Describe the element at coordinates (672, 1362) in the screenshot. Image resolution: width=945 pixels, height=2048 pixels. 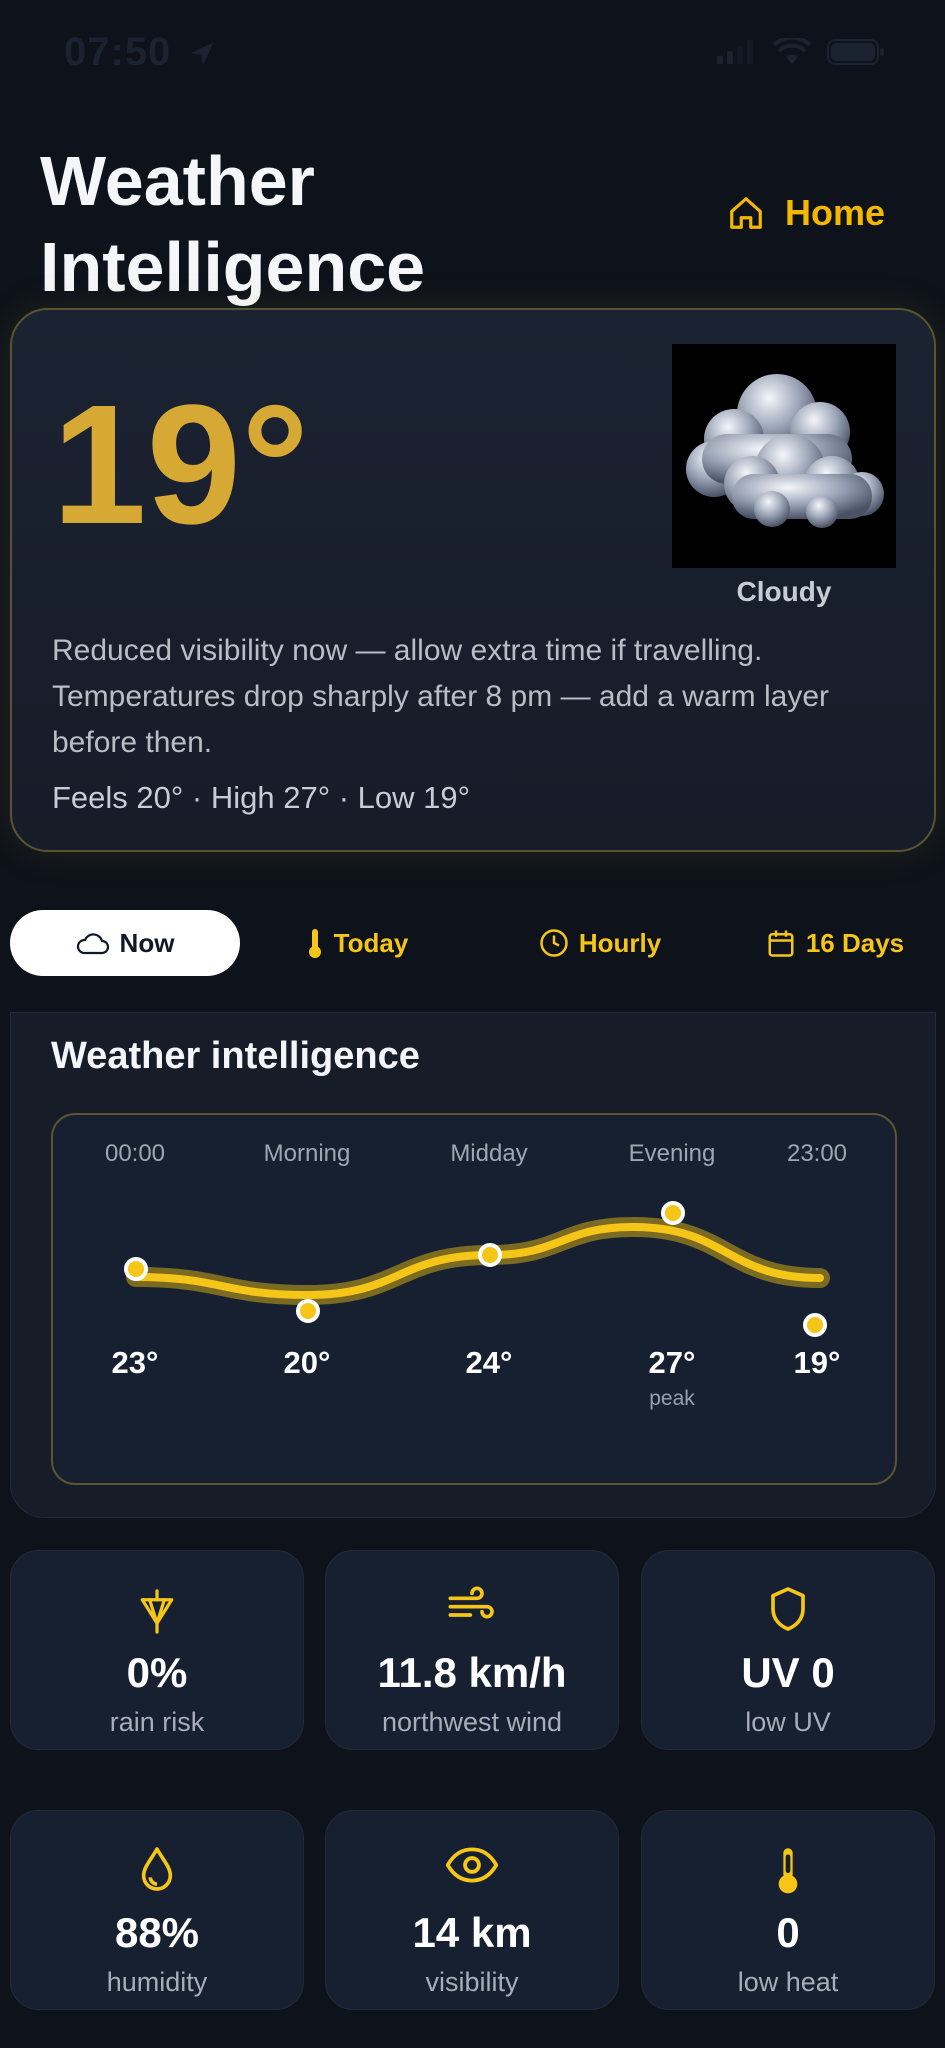
I see `chart-value-label: 27°` at that location.